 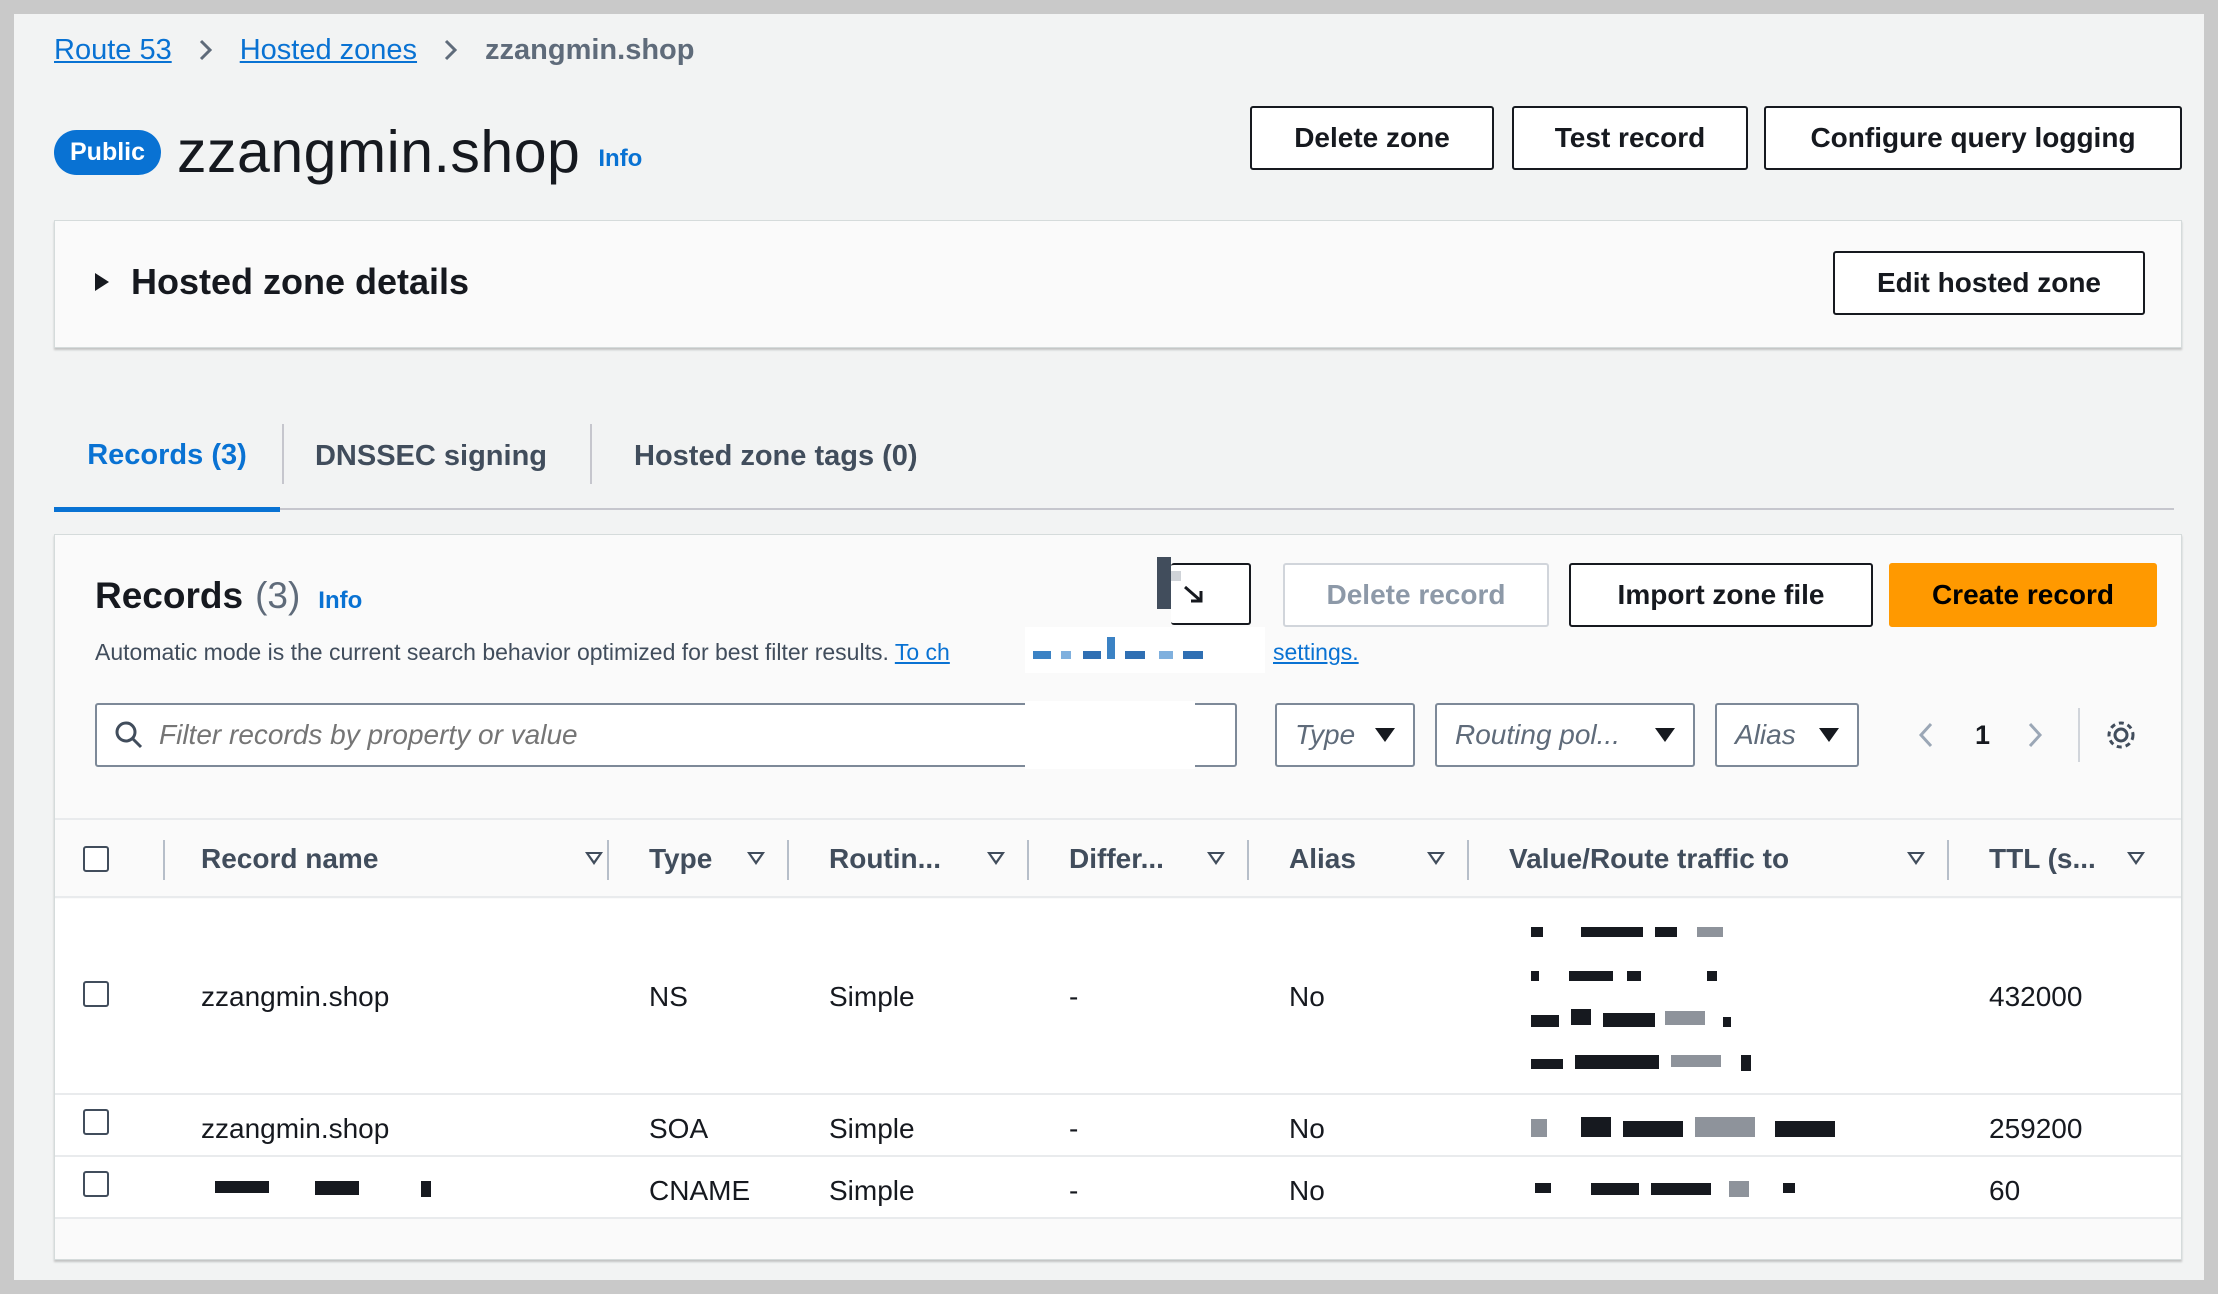 What do you see at coordinates (96, 859) in the screenshot?
I see `select-all-checkbox` at bounding box center [96, 859].